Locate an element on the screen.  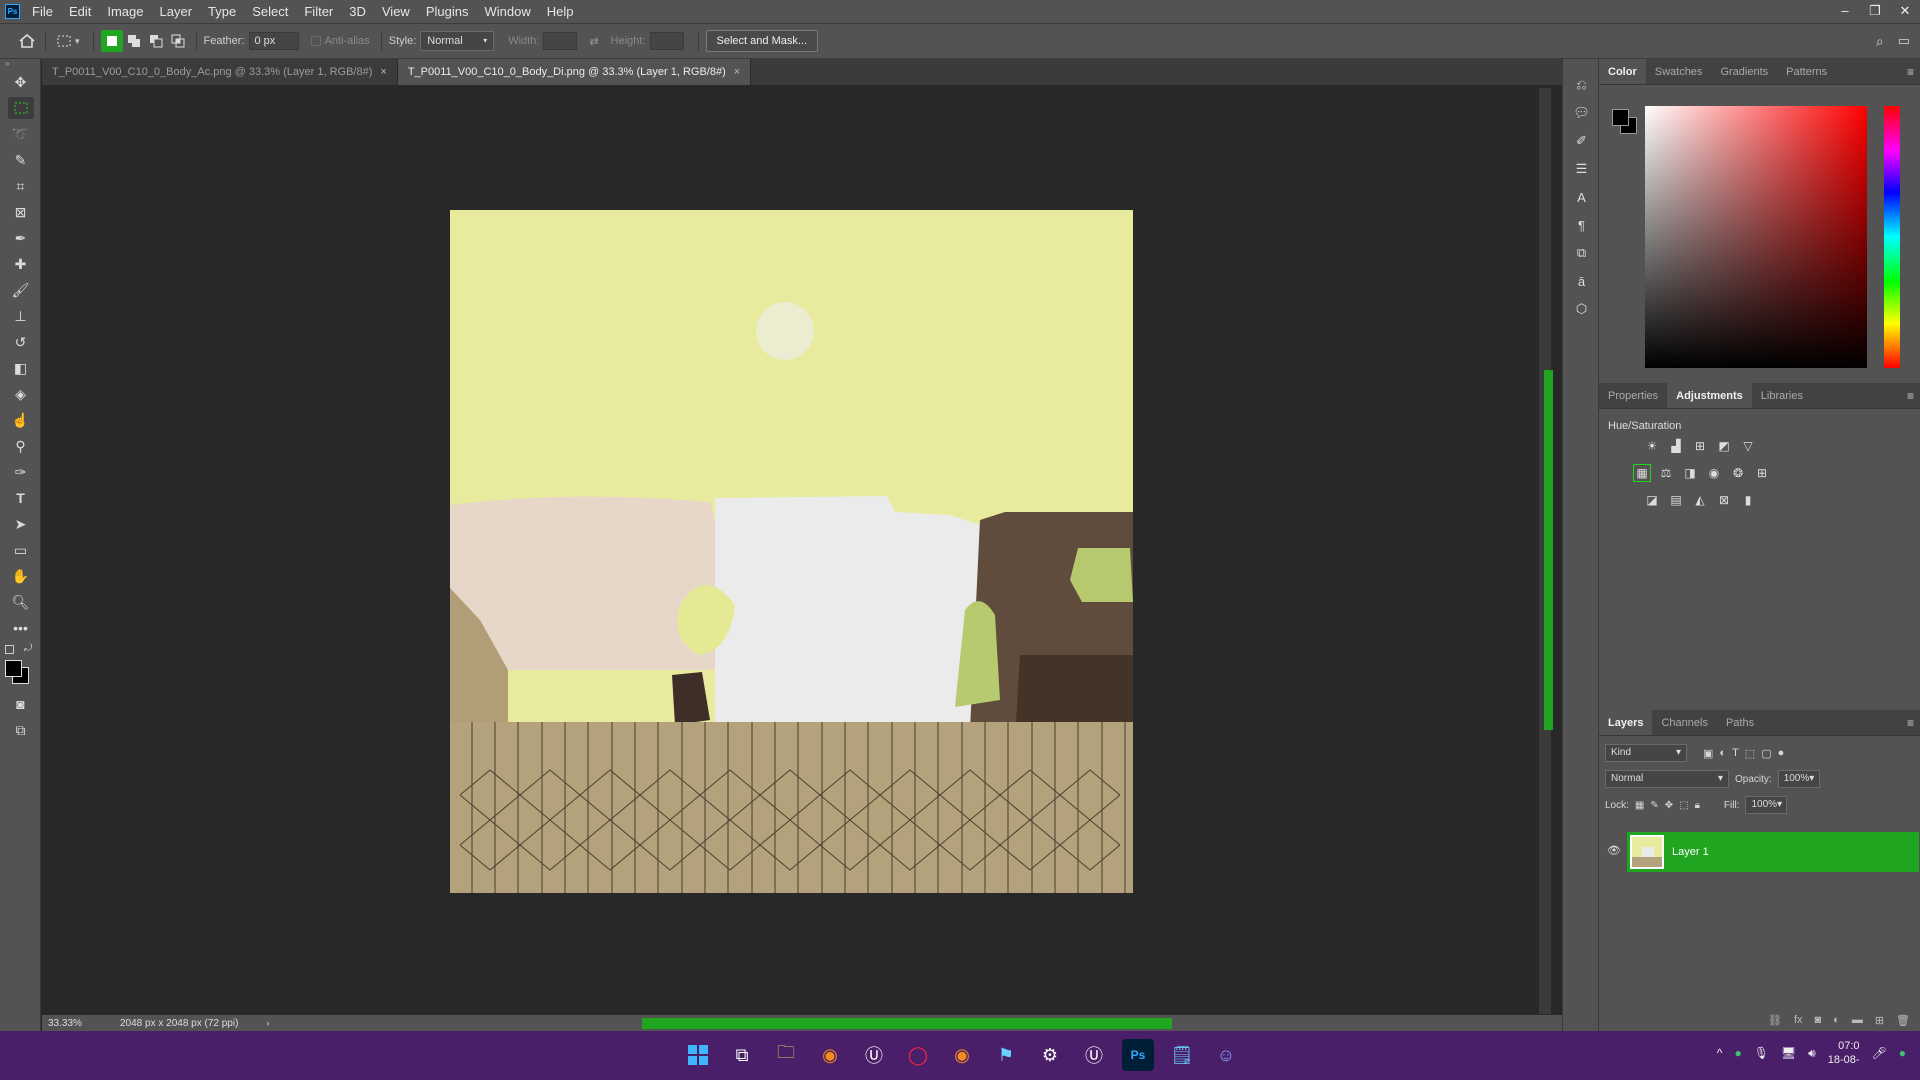
height-input is located at coordinates (666, 41).